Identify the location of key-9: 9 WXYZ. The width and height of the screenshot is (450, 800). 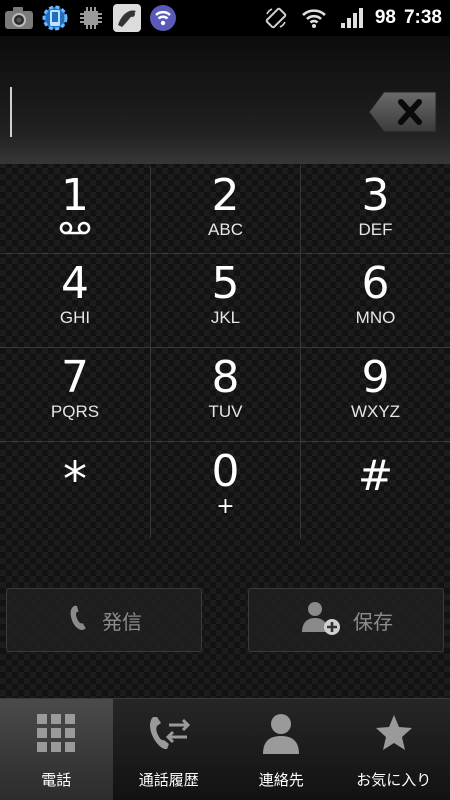
(375, 395).